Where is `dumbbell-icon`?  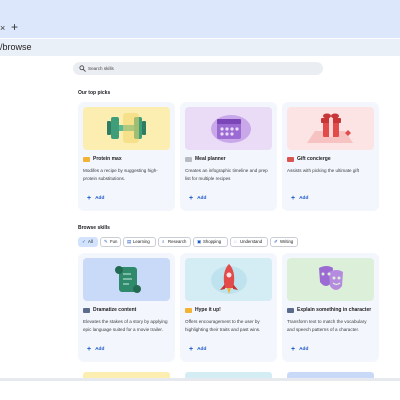 dumbbell-icon is located at coordinates (126, 128).